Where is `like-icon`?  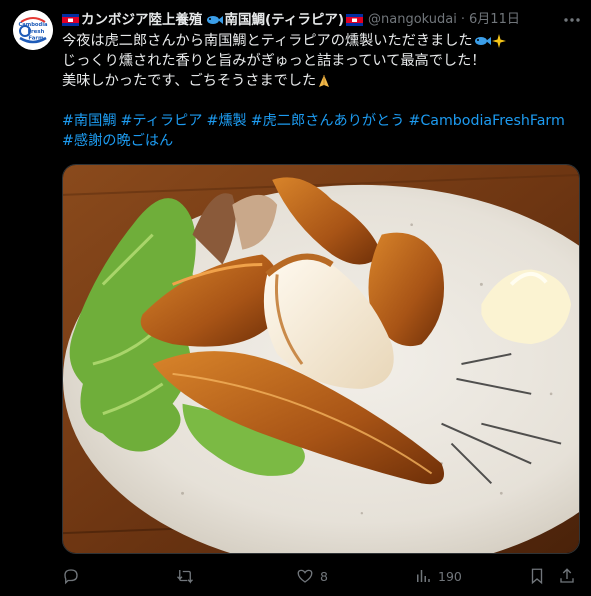 like-icon is located at coordinates (305, 576).